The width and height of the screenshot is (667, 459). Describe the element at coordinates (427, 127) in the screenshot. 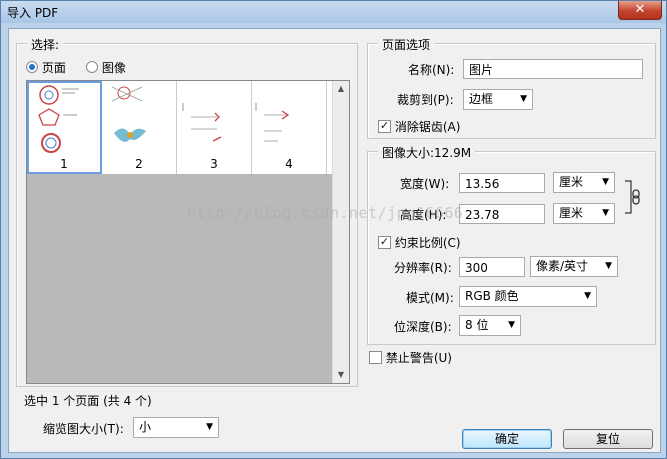

I see `antialias-label: 消除锯齿(A)` at that location.